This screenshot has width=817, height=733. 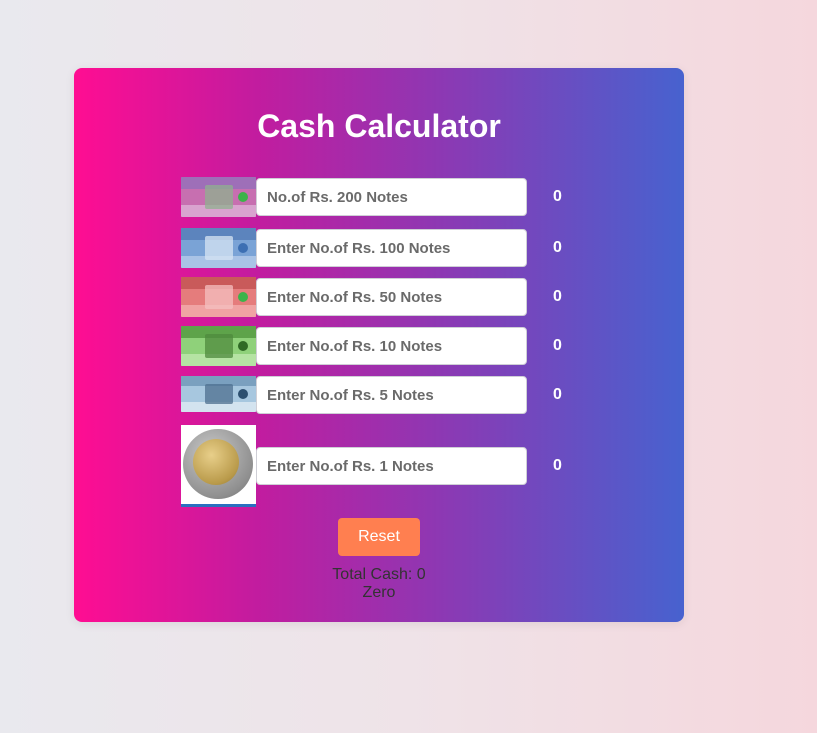 What do you see at coordinates (218, 197) in the screenshot?
I see `banknote-200-icon` at bounding box center [218, 197].